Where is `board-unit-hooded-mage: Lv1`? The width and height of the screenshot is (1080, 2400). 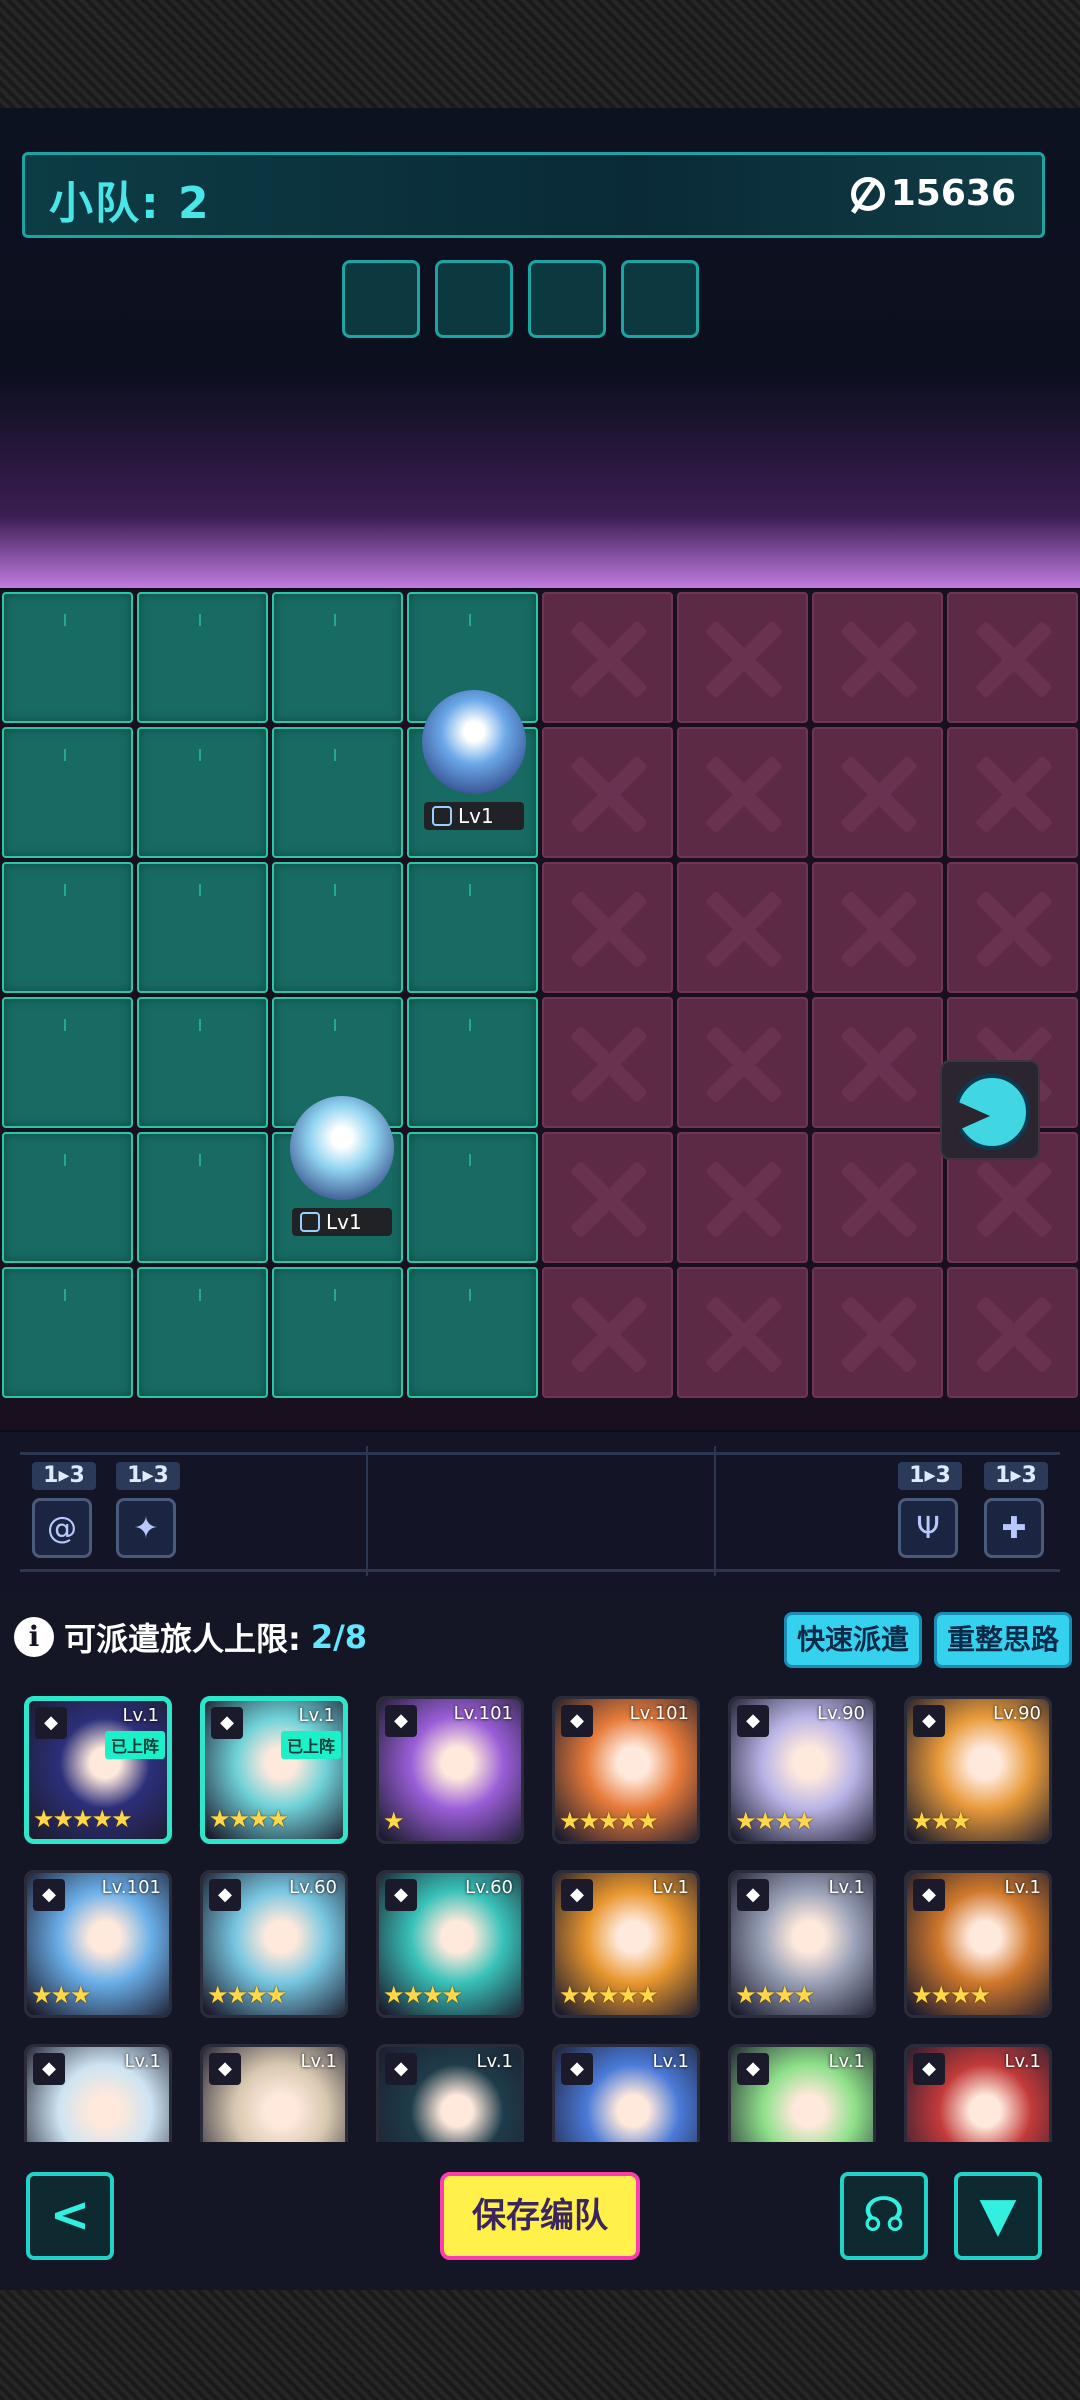 board-unit-hooded-mage: Lv1 is located at coordinates (474, 760).